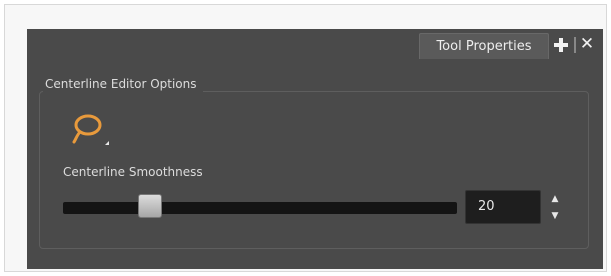  Describe the element at coordinates (561, 45) in the screenshot. I see `plus-icon` at that location.